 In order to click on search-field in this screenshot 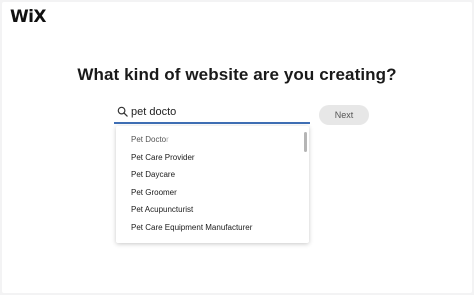, I will do `click(212, 113)`.